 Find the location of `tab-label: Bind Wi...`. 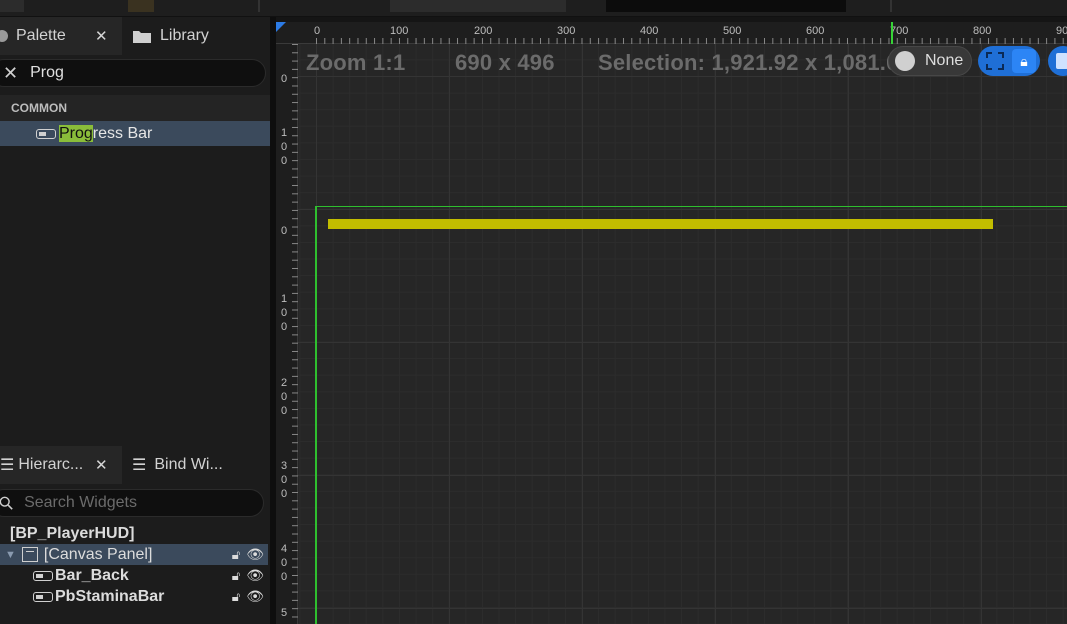

tab-label: Bind Wi... is located at coordinates (188, 464).